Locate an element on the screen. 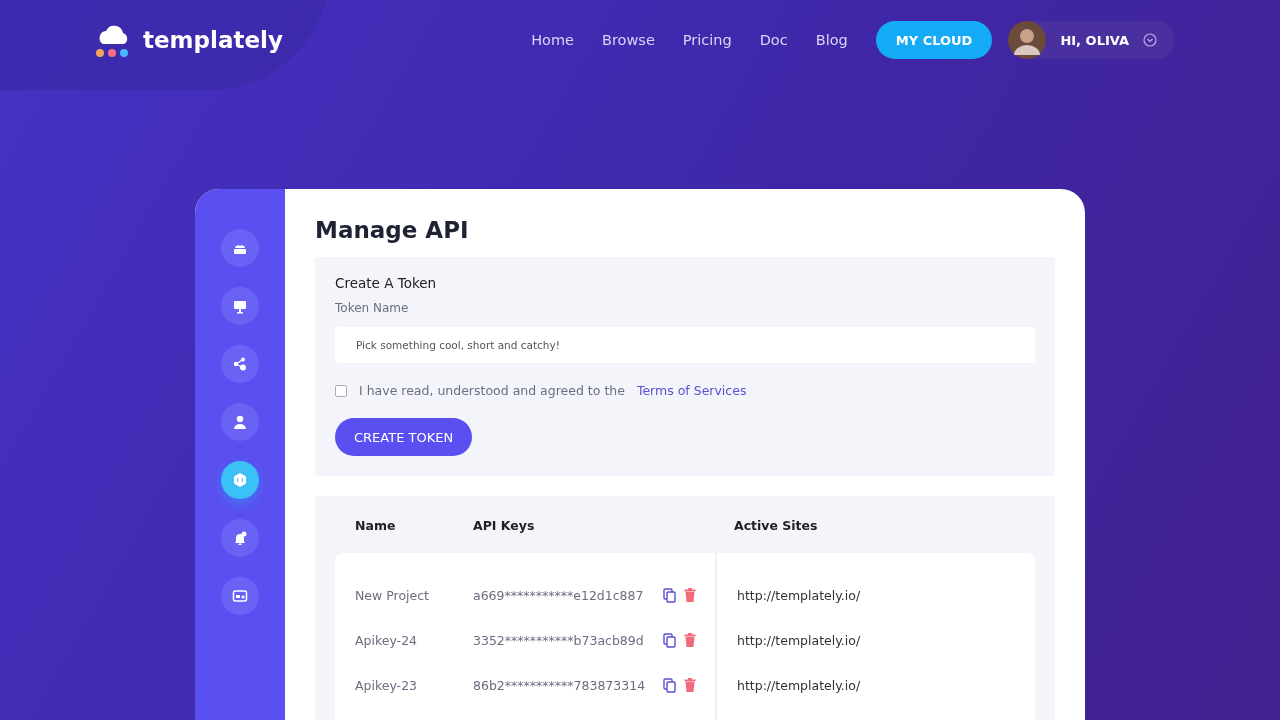 This screenshot has height=720, width=1280. create-token-button: CREATE TOKEN is located at coordinates (404, 437).